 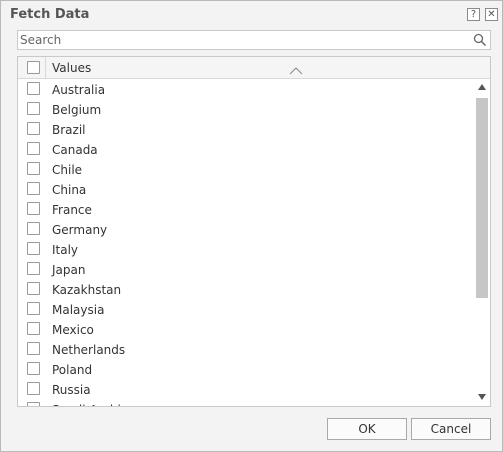 I want to click on list-item: China, so click(x=246, y=190).